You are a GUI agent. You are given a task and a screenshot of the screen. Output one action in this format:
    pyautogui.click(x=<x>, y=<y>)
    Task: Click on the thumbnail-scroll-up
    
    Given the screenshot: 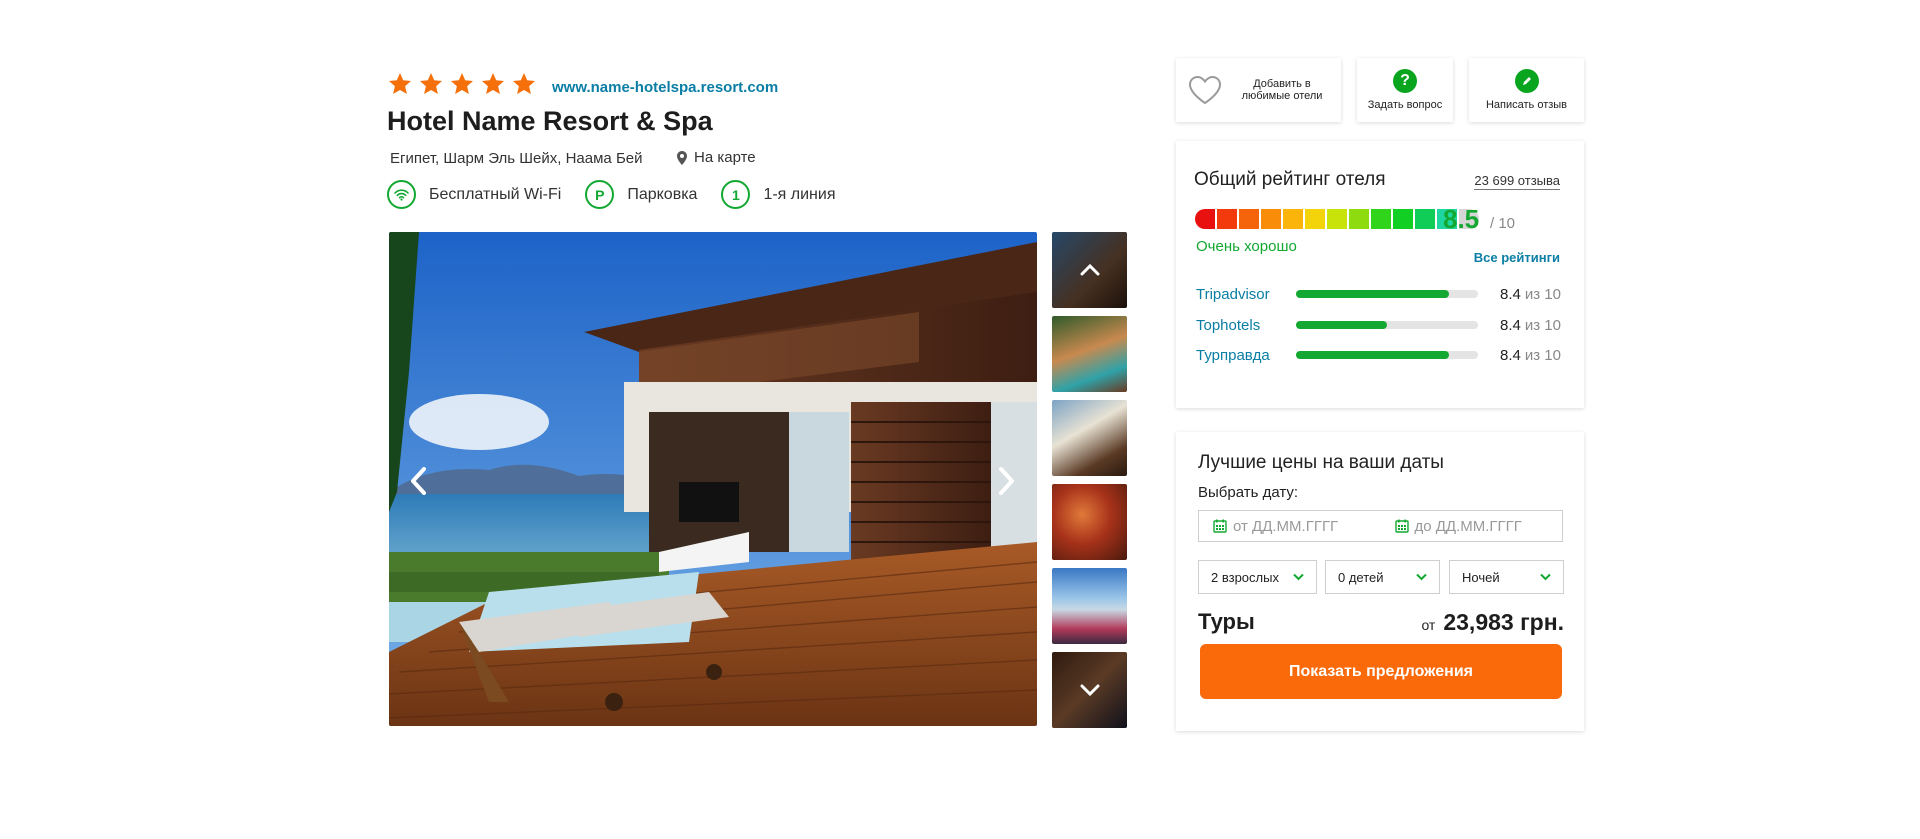 What is the action you would take?
    pyautogui.click(x=1089, y=270)
    